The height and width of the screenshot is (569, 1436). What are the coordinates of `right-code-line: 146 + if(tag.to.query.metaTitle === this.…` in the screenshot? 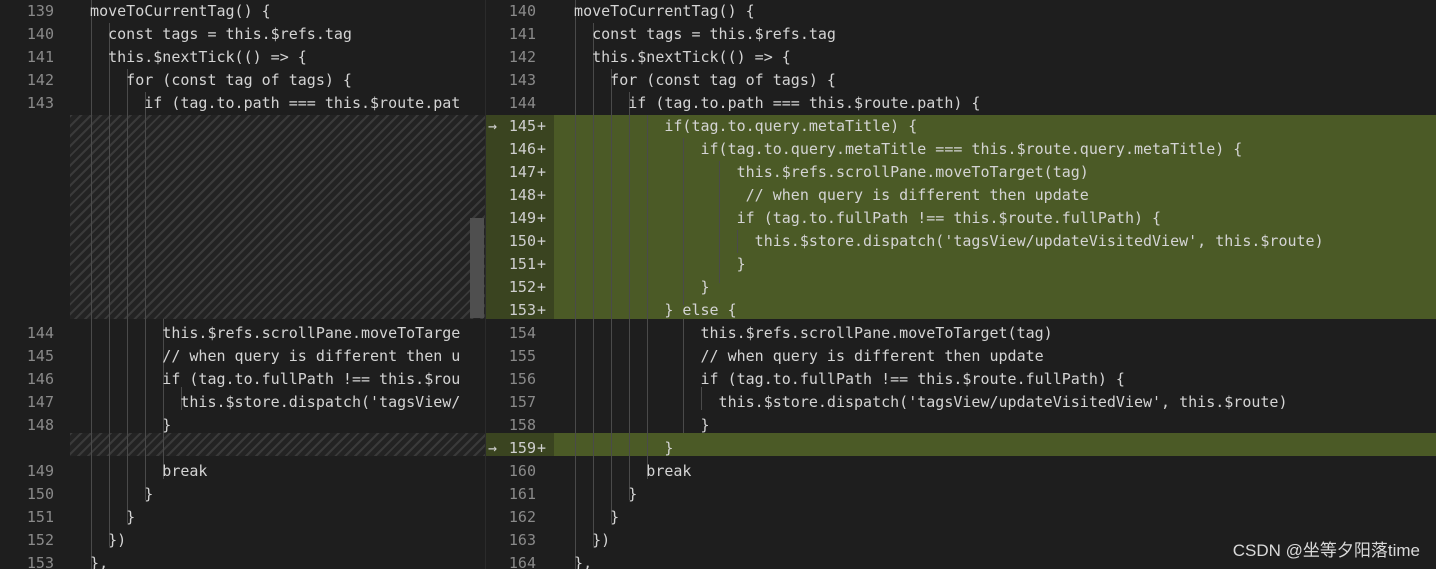 It's located at (961, 149).